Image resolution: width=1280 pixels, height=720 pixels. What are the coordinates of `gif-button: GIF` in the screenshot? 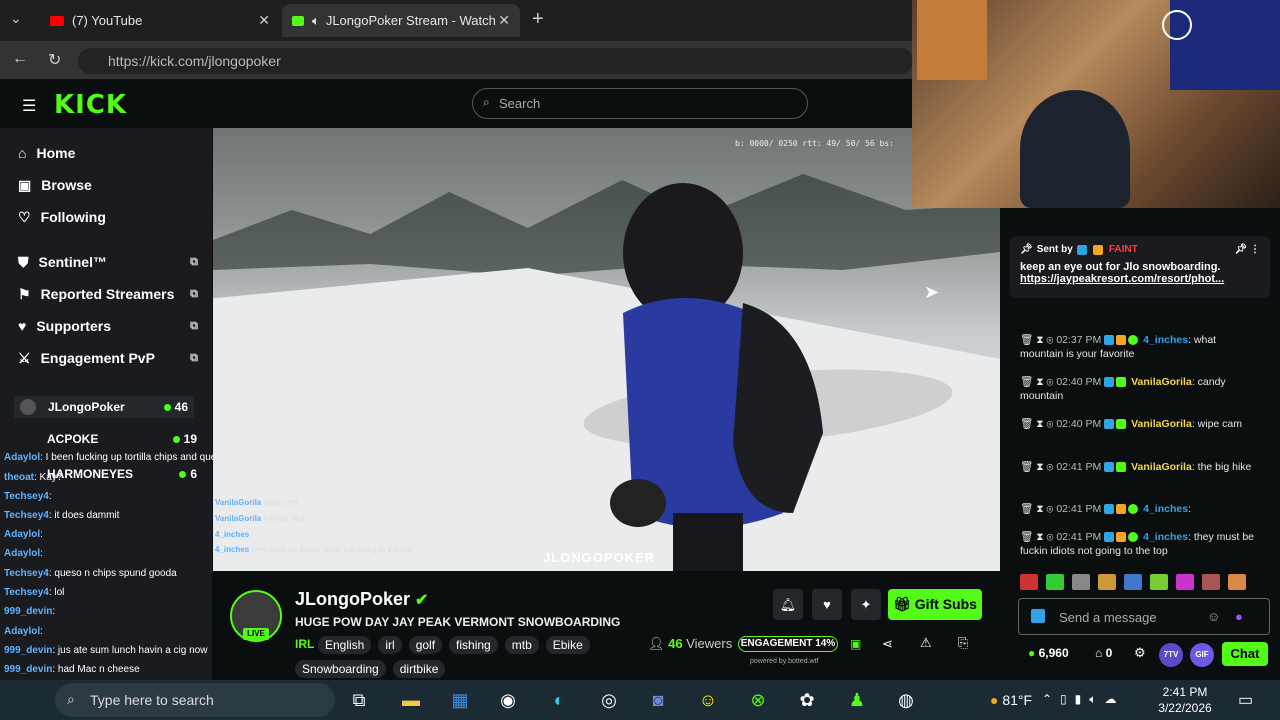 It's located at (1202, 655).